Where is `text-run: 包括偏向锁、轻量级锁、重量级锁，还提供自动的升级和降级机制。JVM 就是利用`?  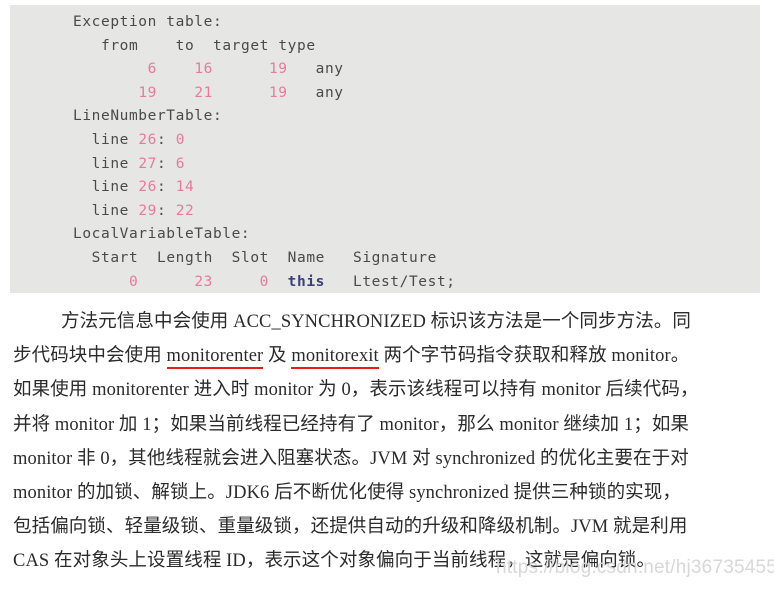
text-run: 包括偏向锁、轻量级锁、重量级锁，还提供自动的升级和降级机制。JVM 就是利用 is located at coordinates (350, 527).